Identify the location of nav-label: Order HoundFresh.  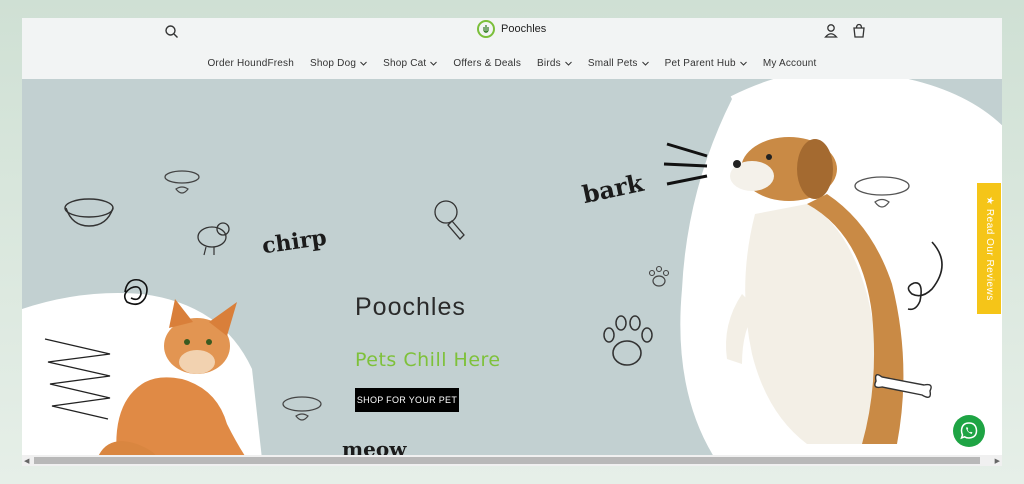
(251, 63).